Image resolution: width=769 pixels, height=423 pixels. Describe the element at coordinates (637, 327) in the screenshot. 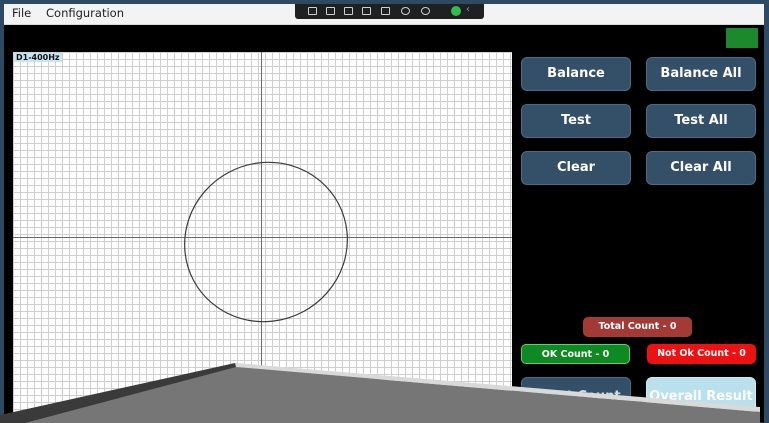

I see `total-count-badge: Total Count - 0` at that location.